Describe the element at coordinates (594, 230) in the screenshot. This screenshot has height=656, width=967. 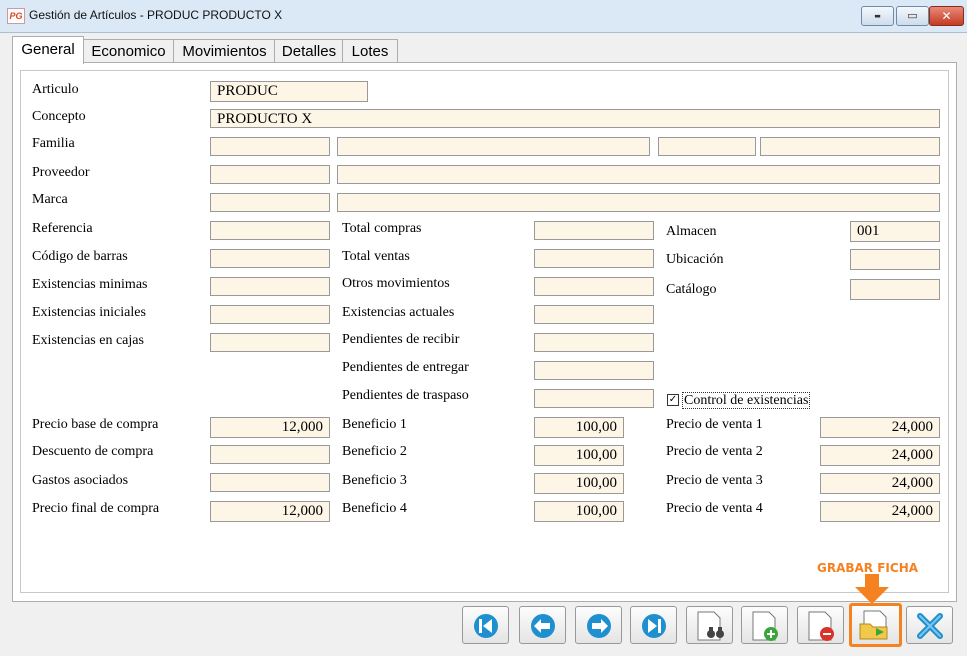
I see `total-compras-field` at that location.